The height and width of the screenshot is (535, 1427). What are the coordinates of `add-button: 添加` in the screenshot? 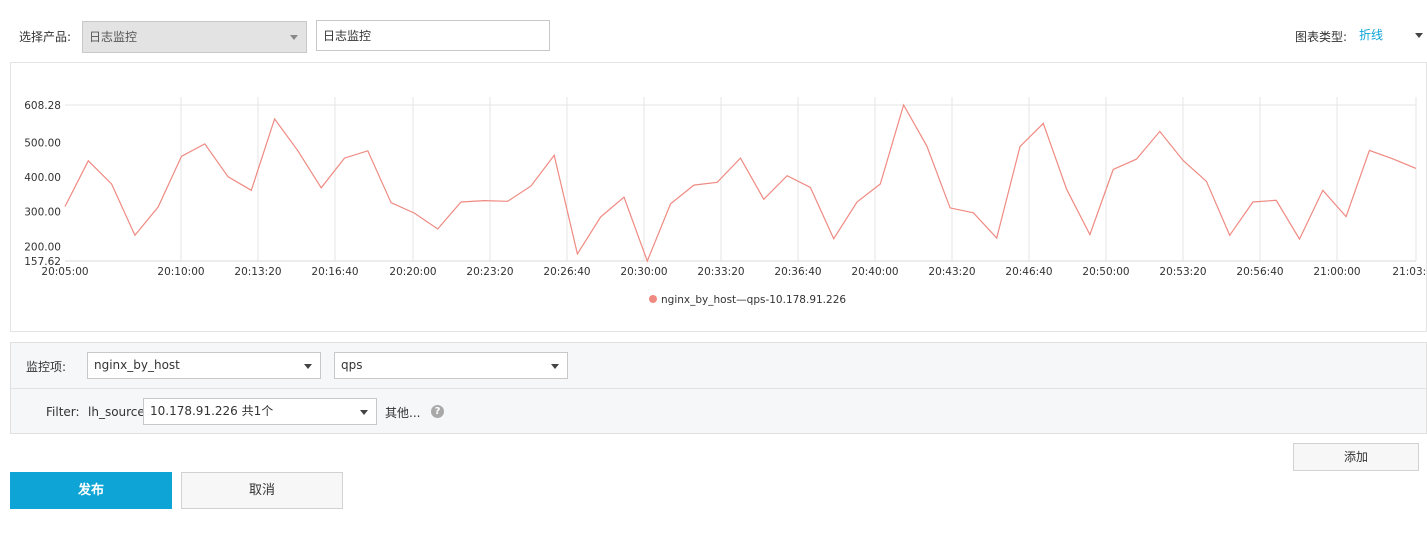 It's located at (1356, 457).